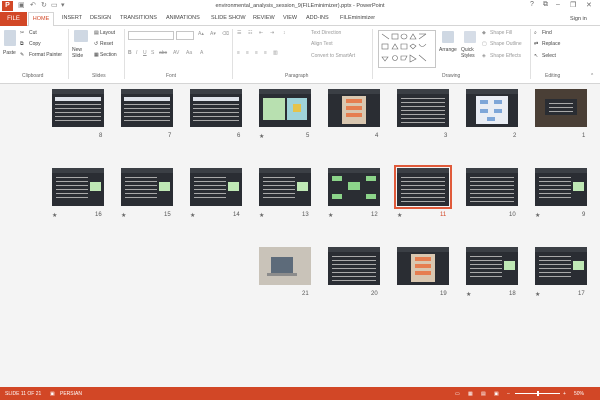  I want to click on shape-fill-button: Shape Fill, so click(501, 33).